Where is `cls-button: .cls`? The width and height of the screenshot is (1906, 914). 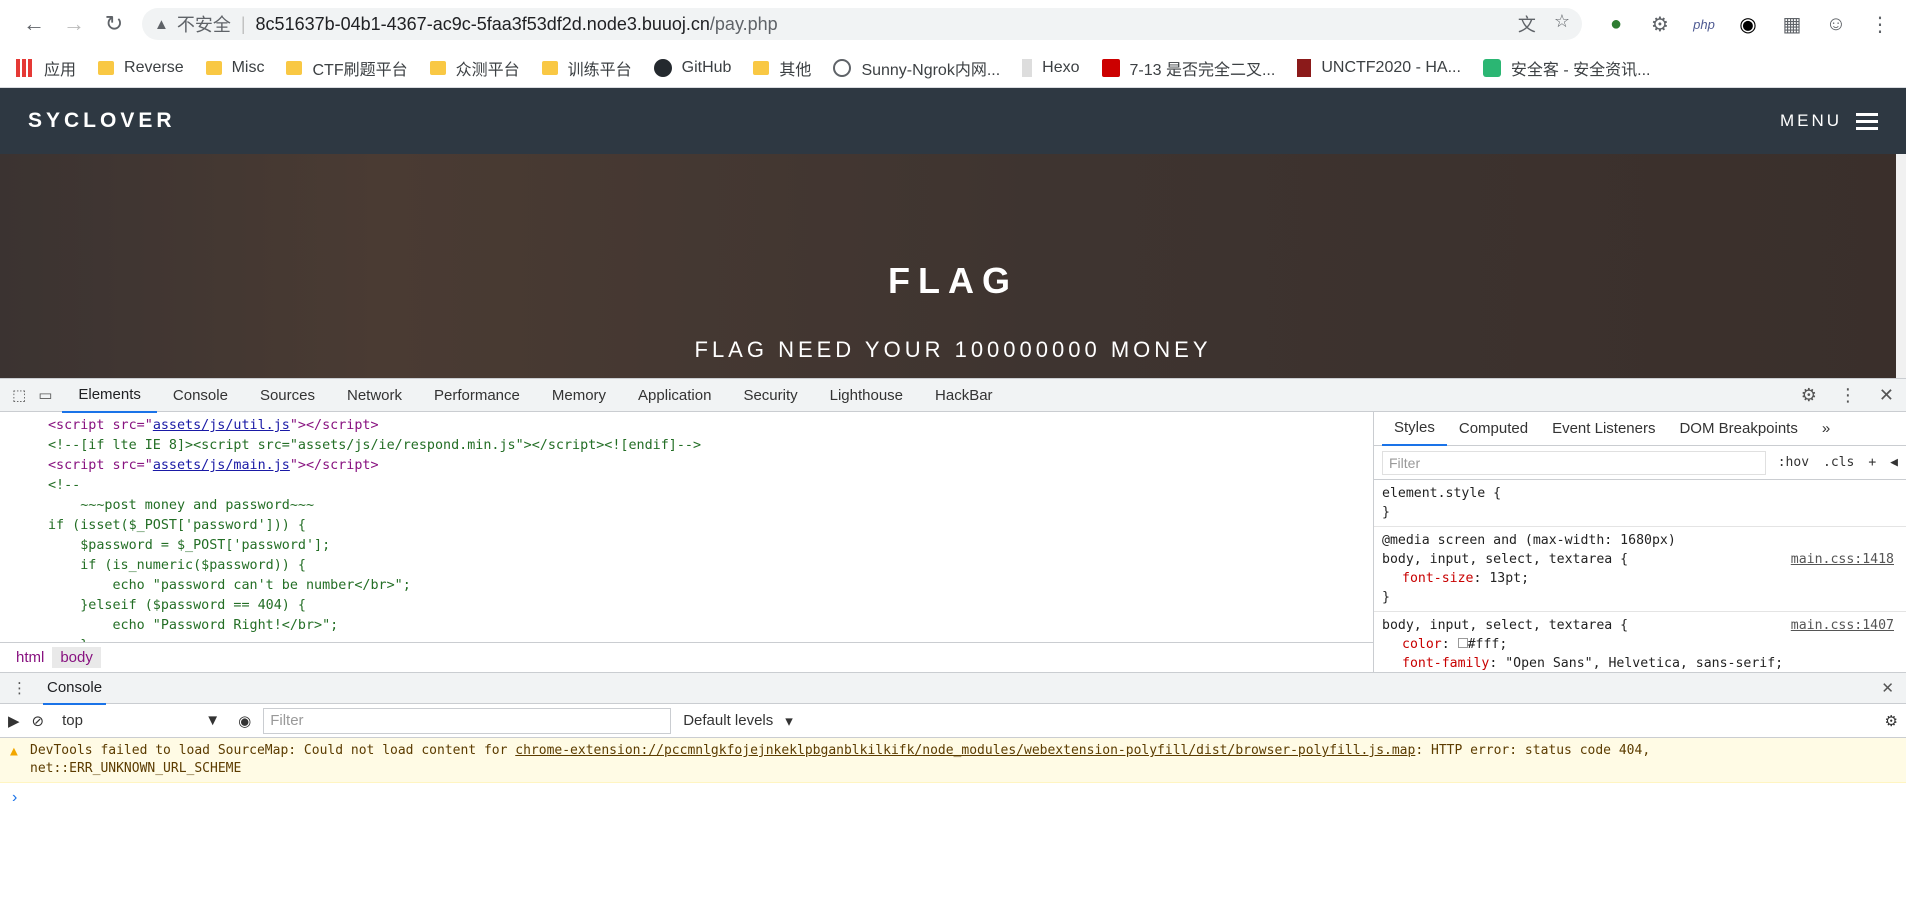
cls-button: .cls is located at coordinates (1838, 462).